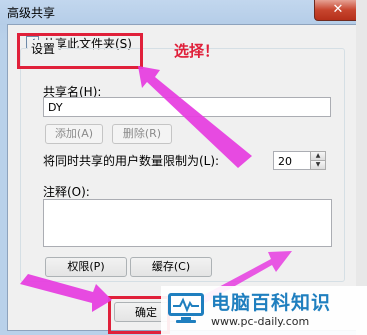 The height and width of the screenshot is (335, 367). Describe the element at coordinates (361, 167) in the screenshot. I see `right-scrollbar` at that location.